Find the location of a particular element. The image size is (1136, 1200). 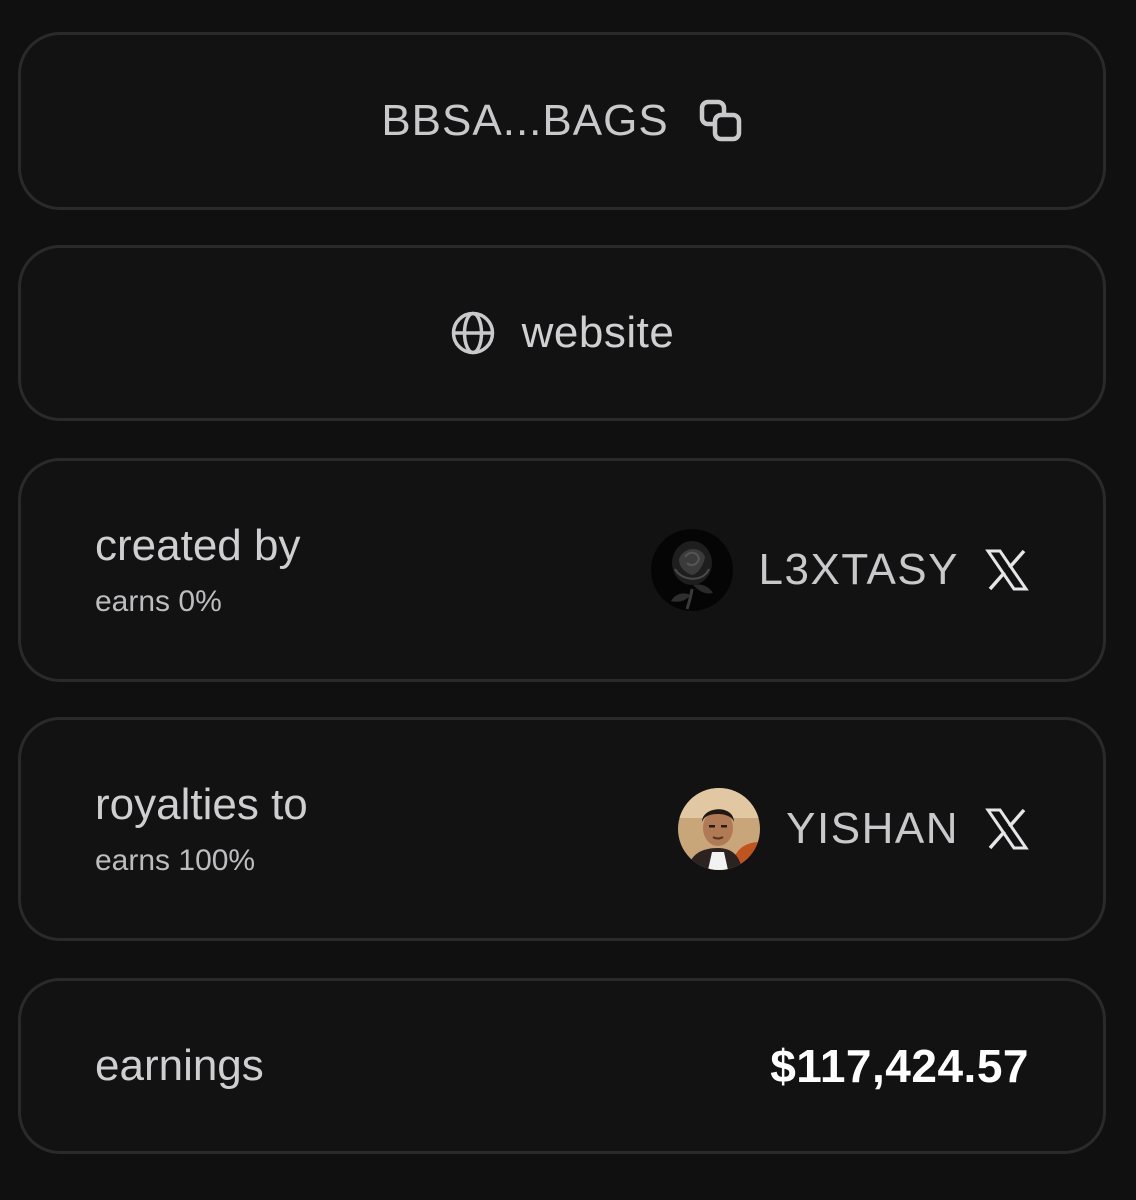

earnings-card: earnings $117,424.57 is located at coordinates (562, 1066).